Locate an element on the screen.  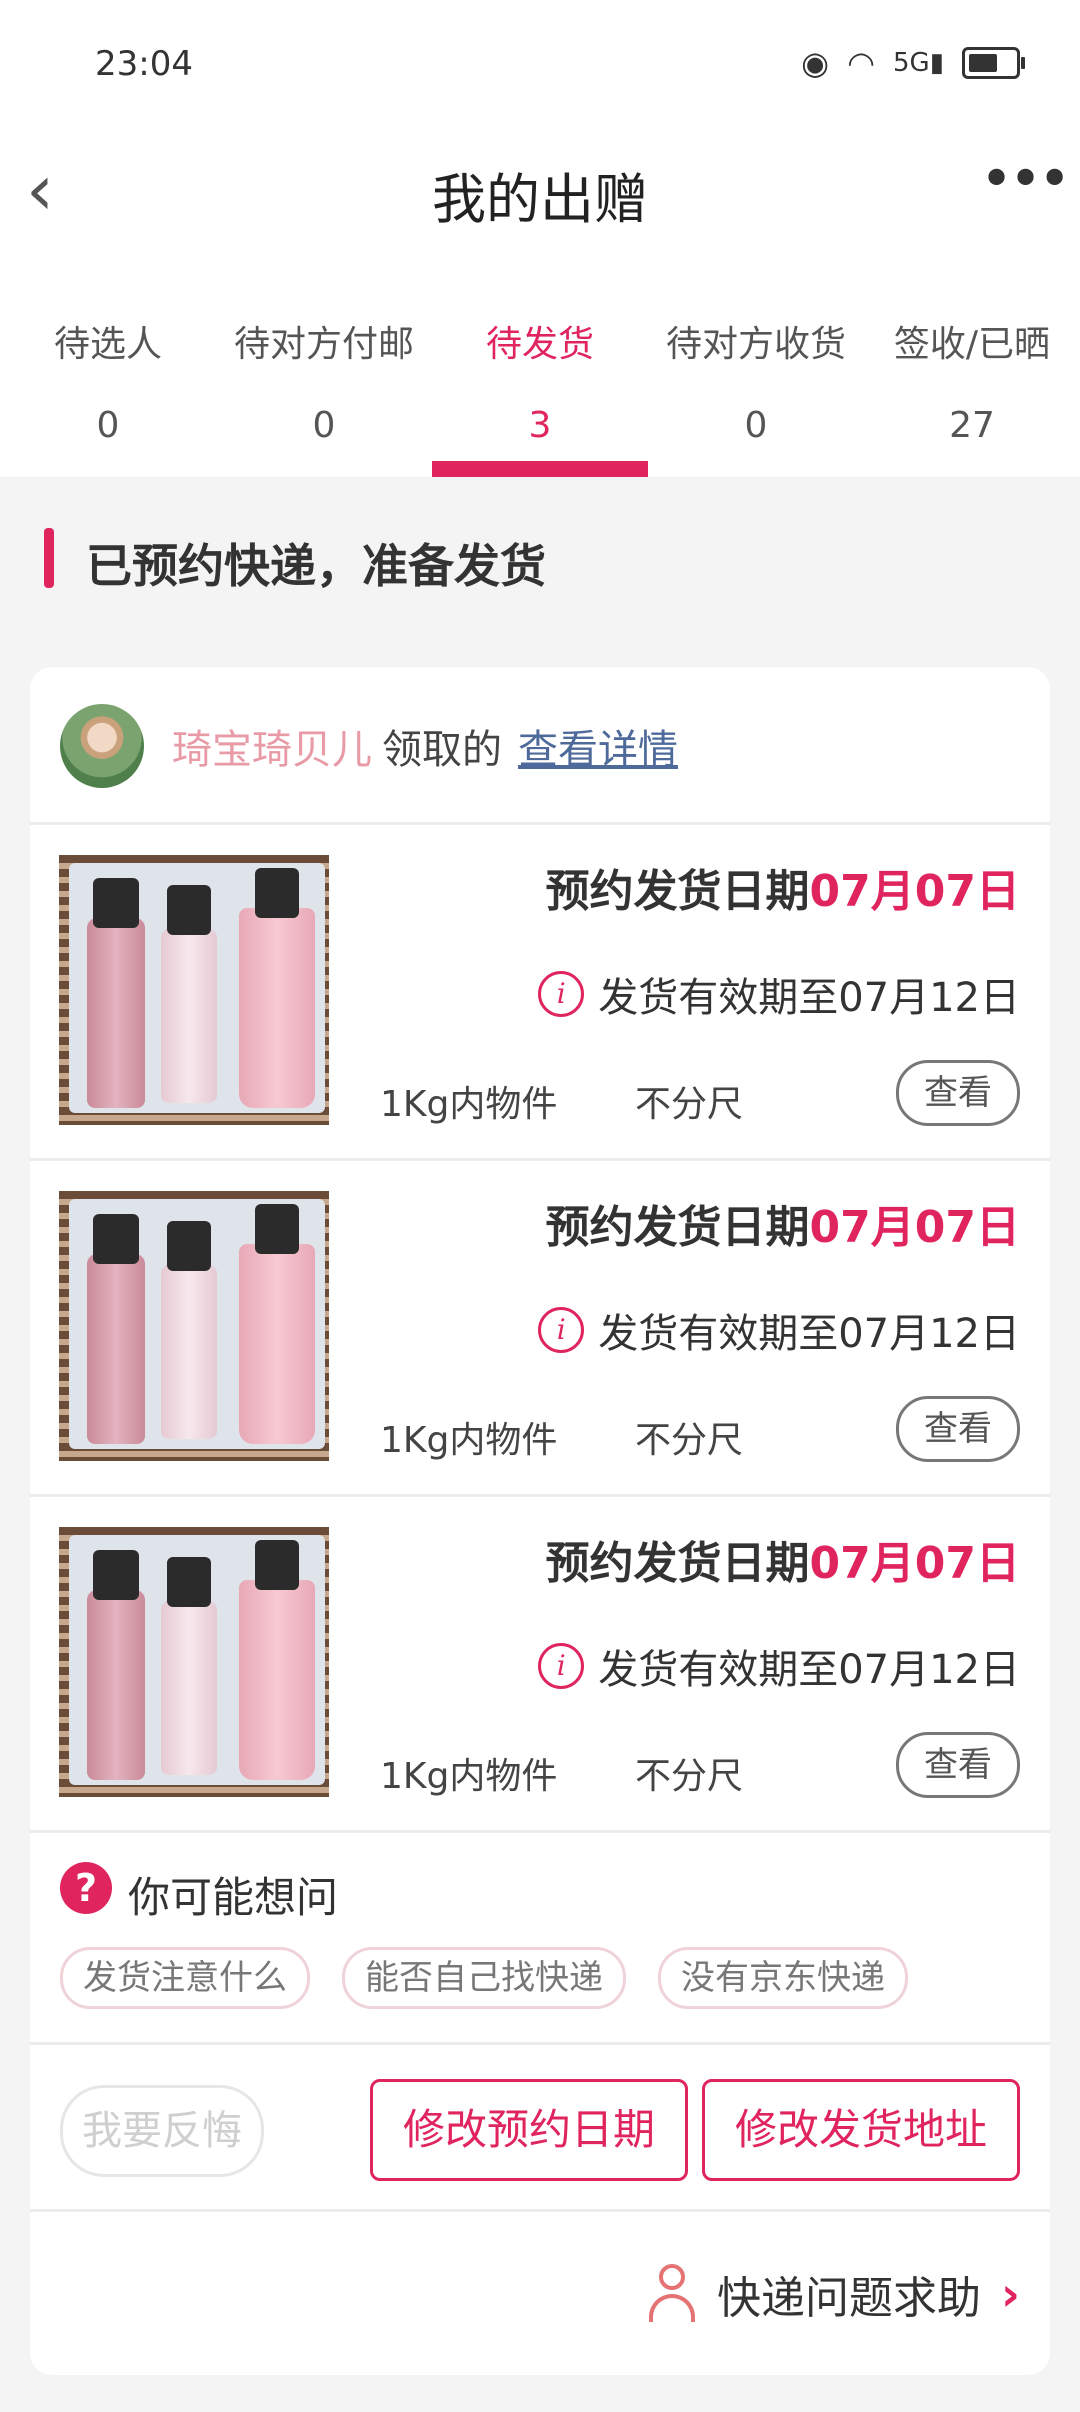
more-dots-icon: ••• is located at coordinates (1025, 180).